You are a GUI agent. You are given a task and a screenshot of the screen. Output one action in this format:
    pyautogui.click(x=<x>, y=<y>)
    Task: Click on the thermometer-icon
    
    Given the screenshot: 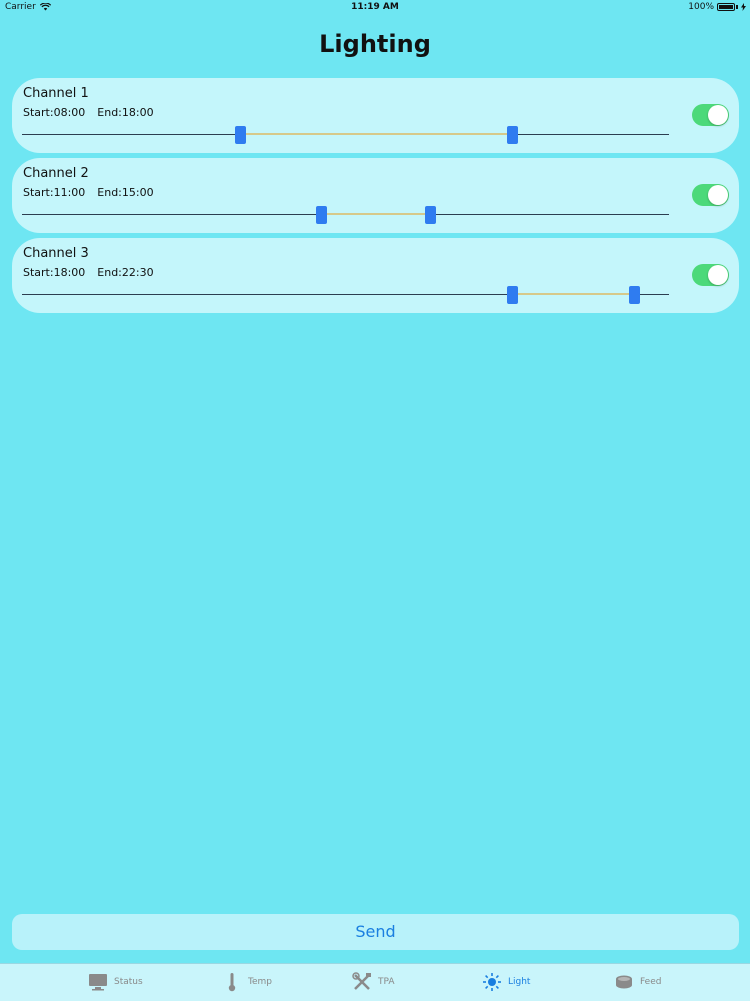 What is the action you would take?
    pyautogui.click(x=232, y=982)
    